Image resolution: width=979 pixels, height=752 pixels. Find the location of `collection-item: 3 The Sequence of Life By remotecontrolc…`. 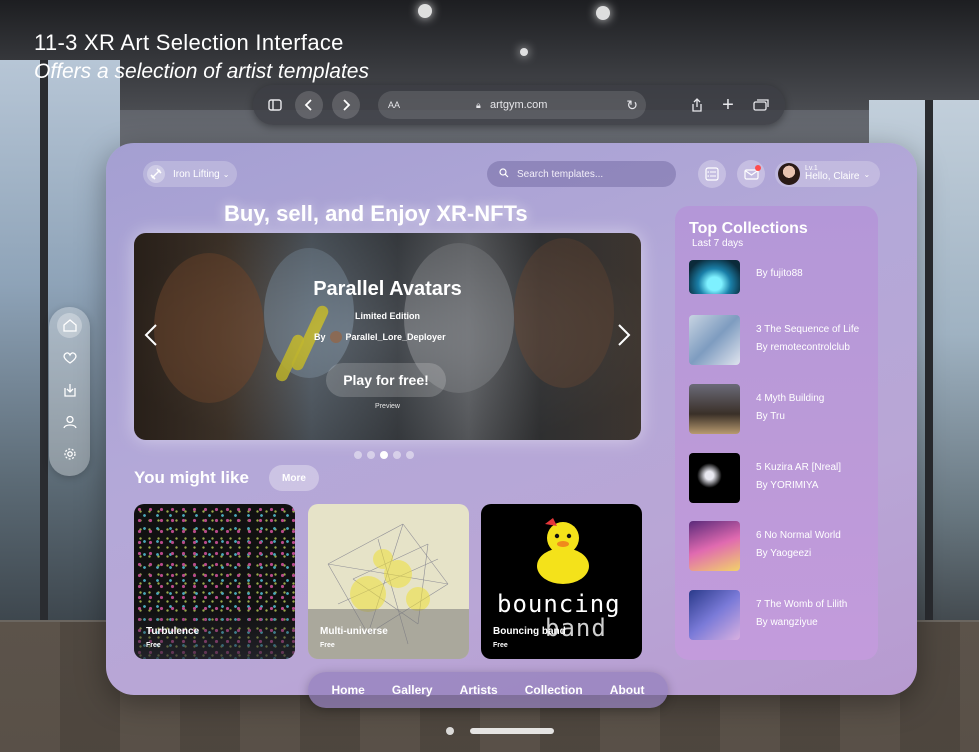

collection-item: 3 The Sequence of Life By remotecontrolc… is located at coordinates (782, 340).